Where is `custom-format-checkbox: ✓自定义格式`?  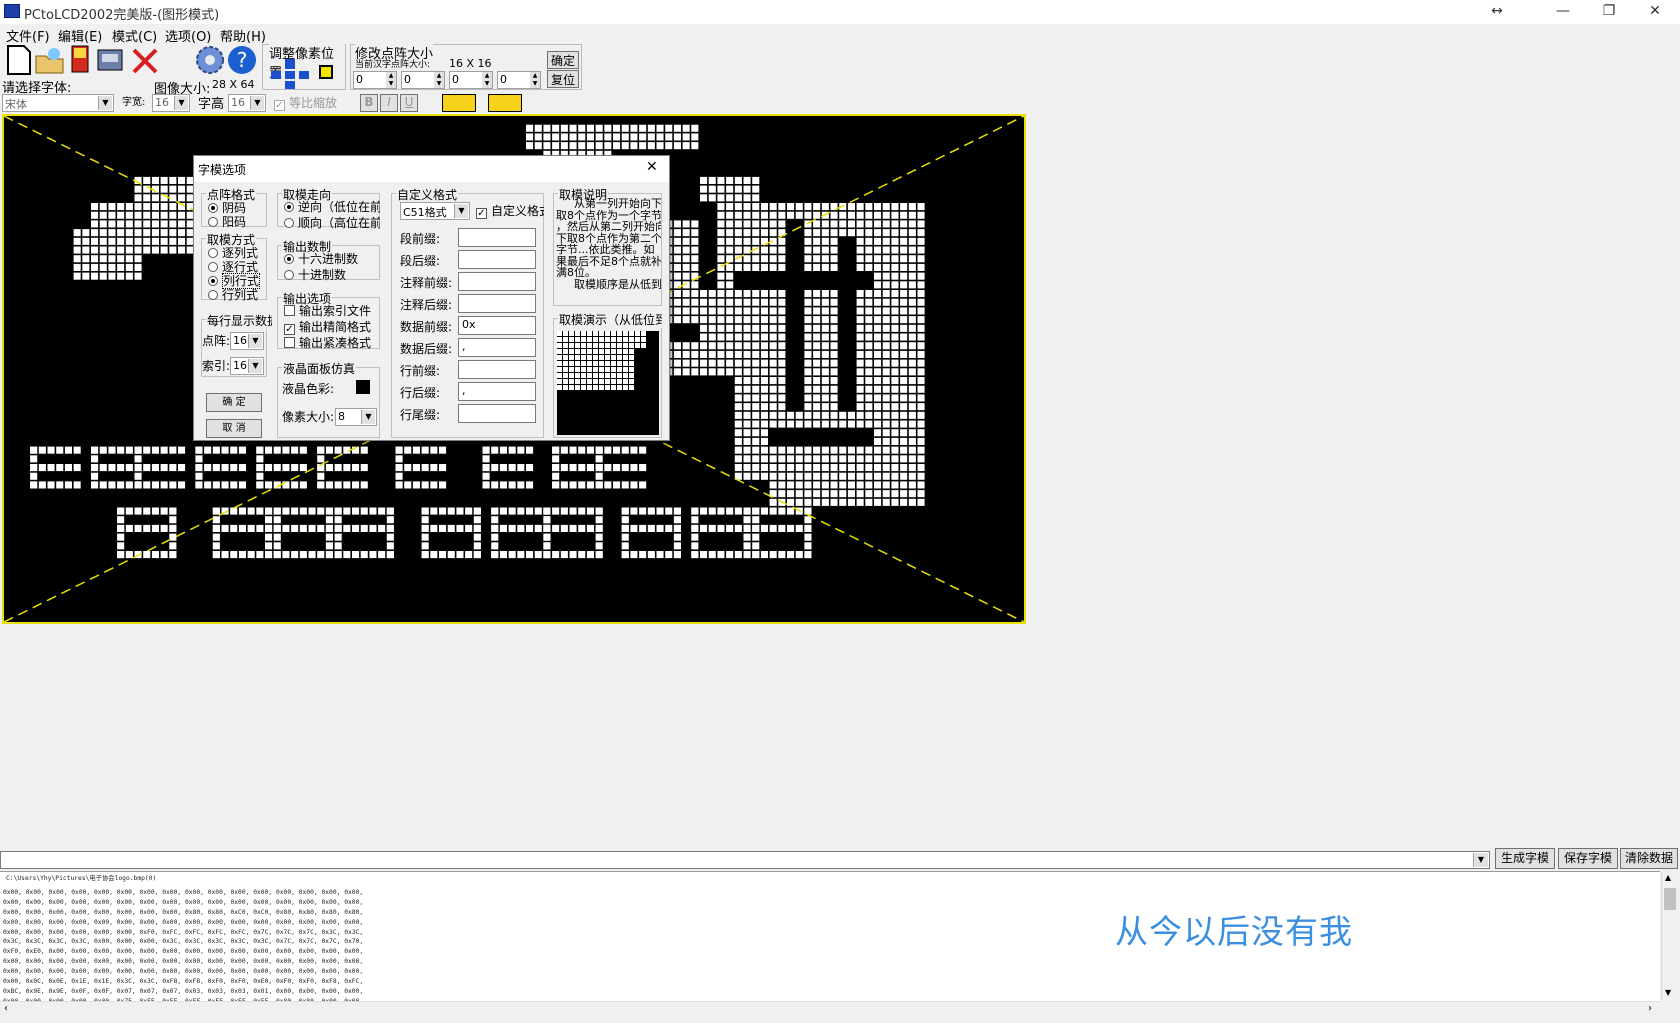 custom-format-checkbox: ✓自定义格式 is located at coordinates (510, 210).